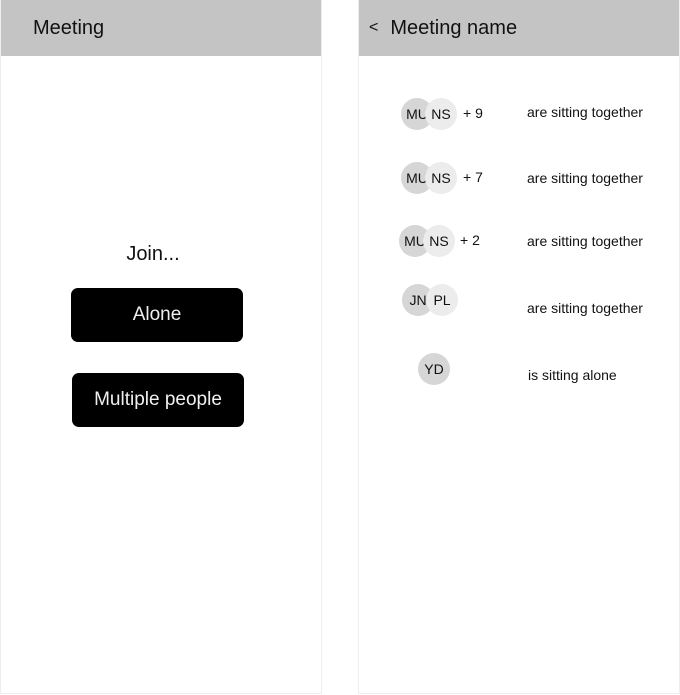 This screenshot has height=695, width=680. I want to click on group-row: MU NS + 2 are sitting together, so click(519, 243).